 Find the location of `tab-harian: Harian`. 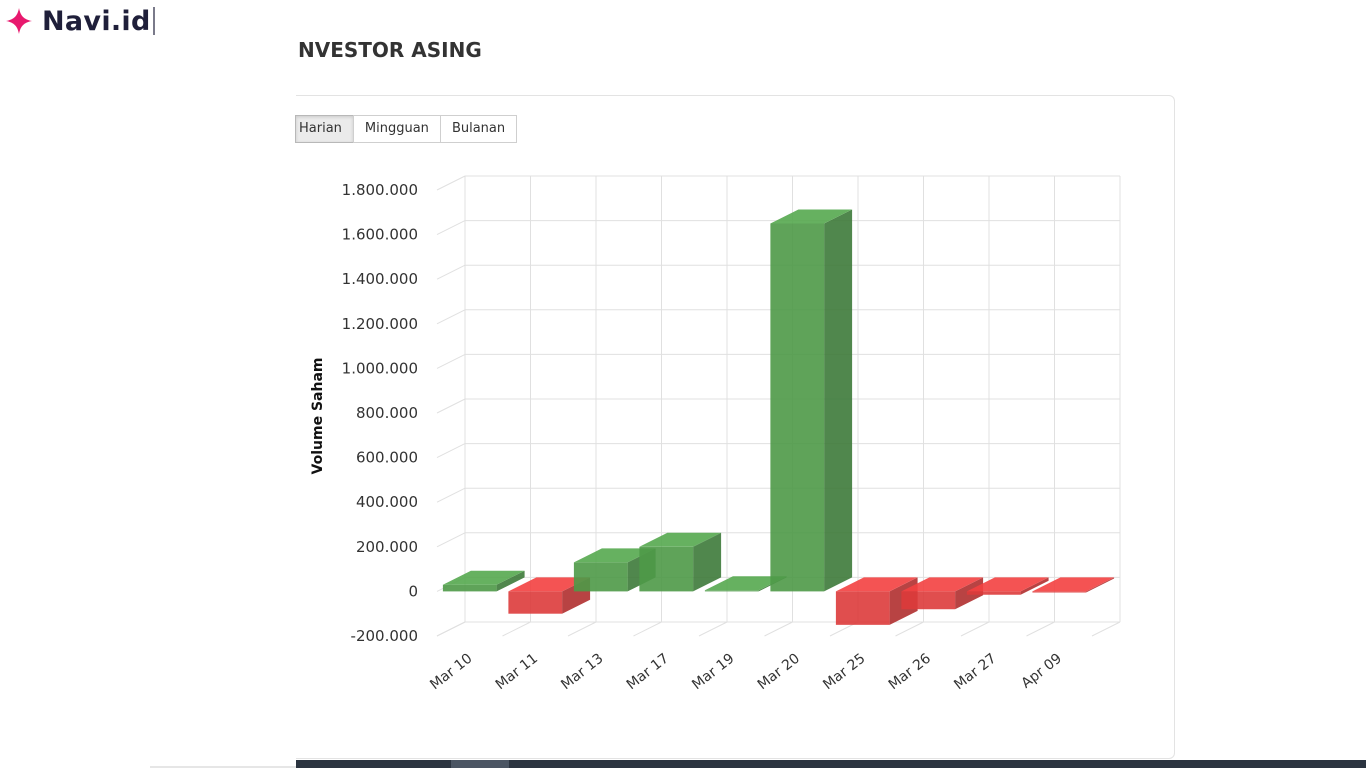

tab-harian: Harian is located at coordinates (324, 129).